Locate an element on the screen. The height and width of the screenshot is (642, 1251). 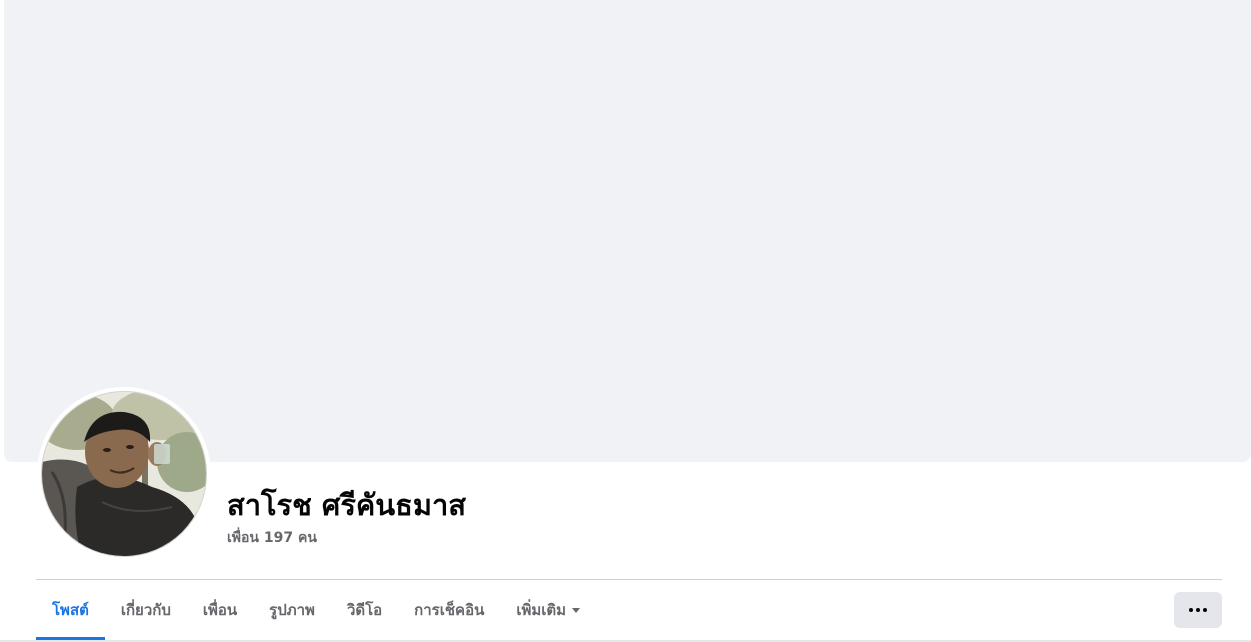
tab-about: เกี่ยวกับ is located at coordinates (146, 610).